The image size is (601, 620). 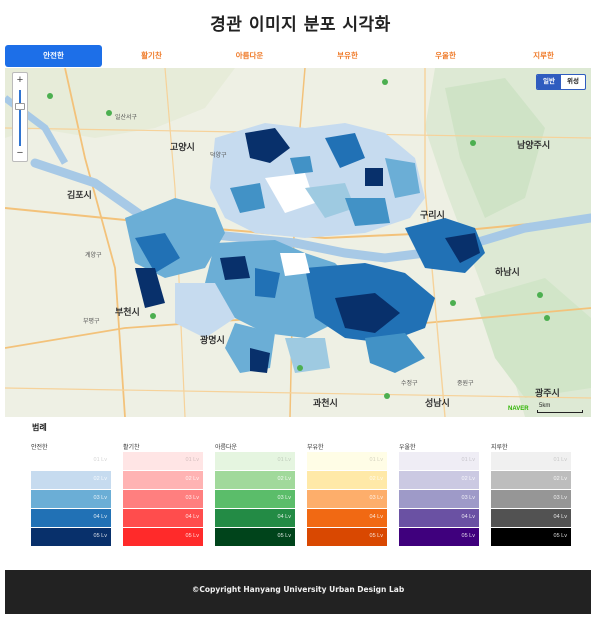 What do you see at coordinates (573, 82) in the screenshot?
I see `map-type-satellite-button: 위성` at bounding box center [573, 82].